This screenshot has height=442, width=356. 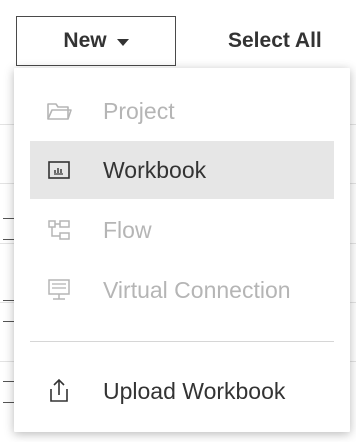 I want to click on menu-item-project: Project, so click(x=182, y=111).